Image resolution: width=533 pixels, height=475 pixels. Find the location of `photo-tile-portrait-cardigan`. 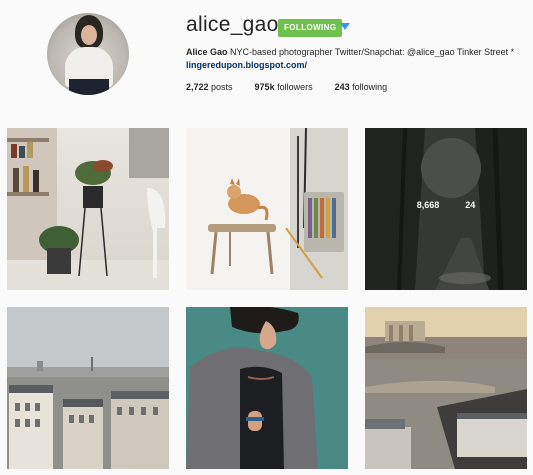

photo-tile-portrait-cardigan is located at coordinates (267, 388).